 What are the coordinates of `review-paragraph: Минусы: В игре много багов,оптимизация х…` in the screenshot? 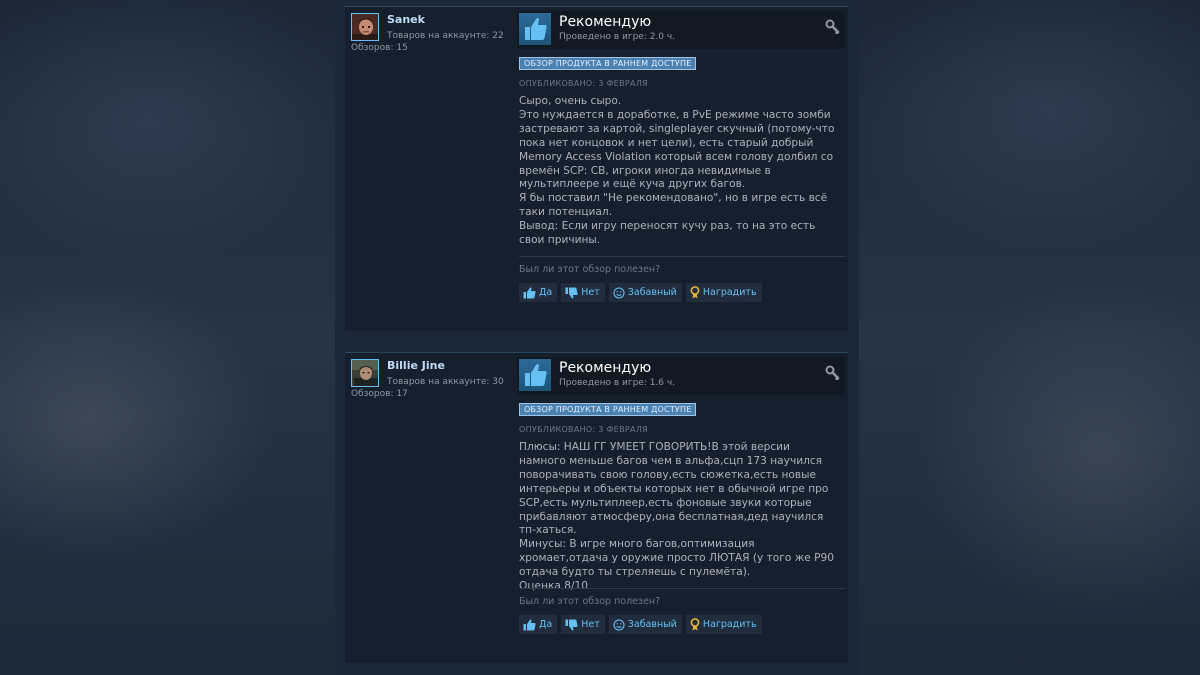 It's located at (676, 558).